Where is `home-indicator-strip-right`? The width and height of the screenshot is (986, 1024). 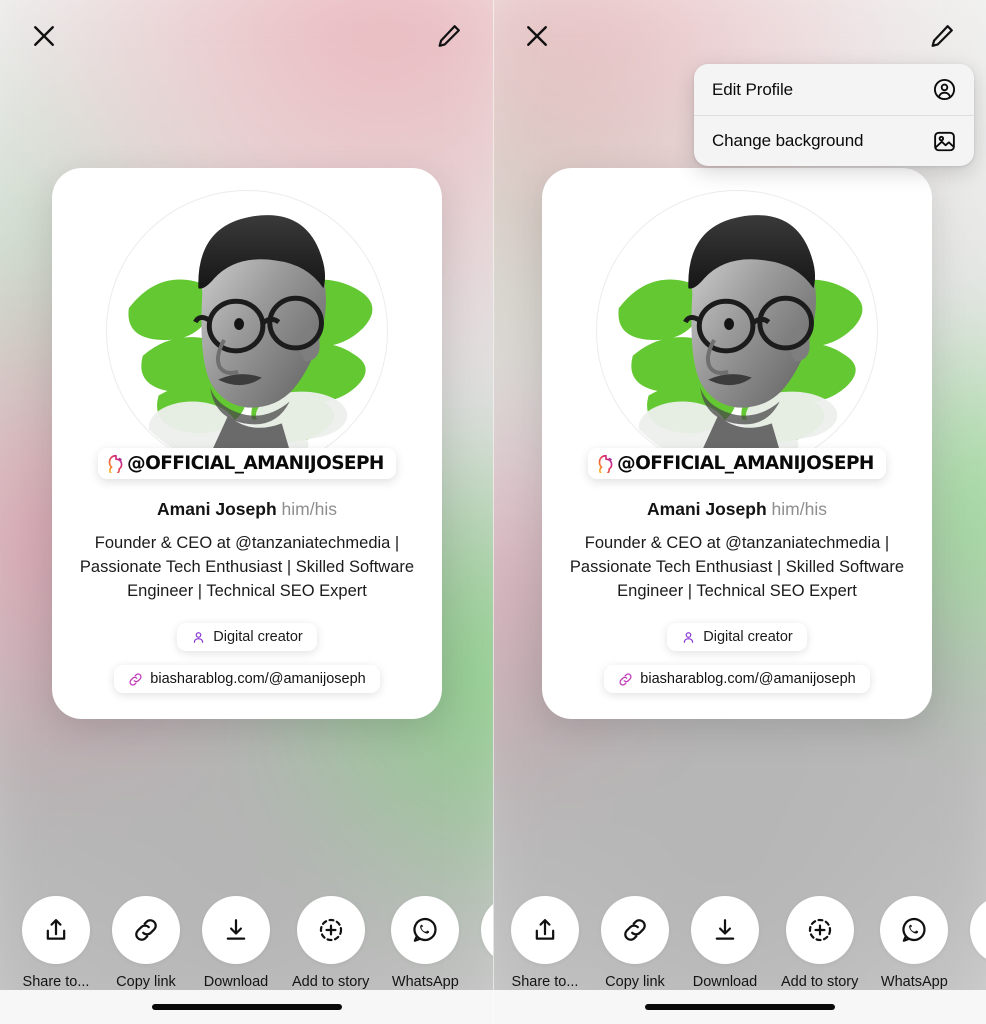 home-indicator-strip-right is located at coordinates (739, 1007).